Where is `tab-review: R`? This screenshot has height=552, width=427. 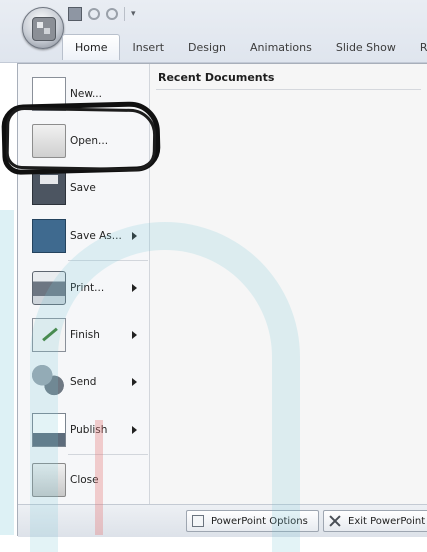
tab-review: R is located at coordinates (417, 47).